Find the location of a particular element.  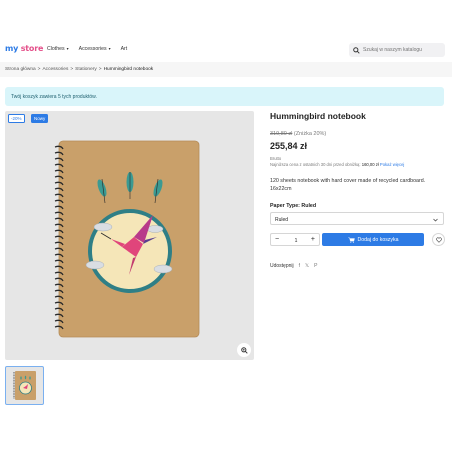

add-to-cart-label: Dodaj do koszyka is located at coordinates (378, 239).